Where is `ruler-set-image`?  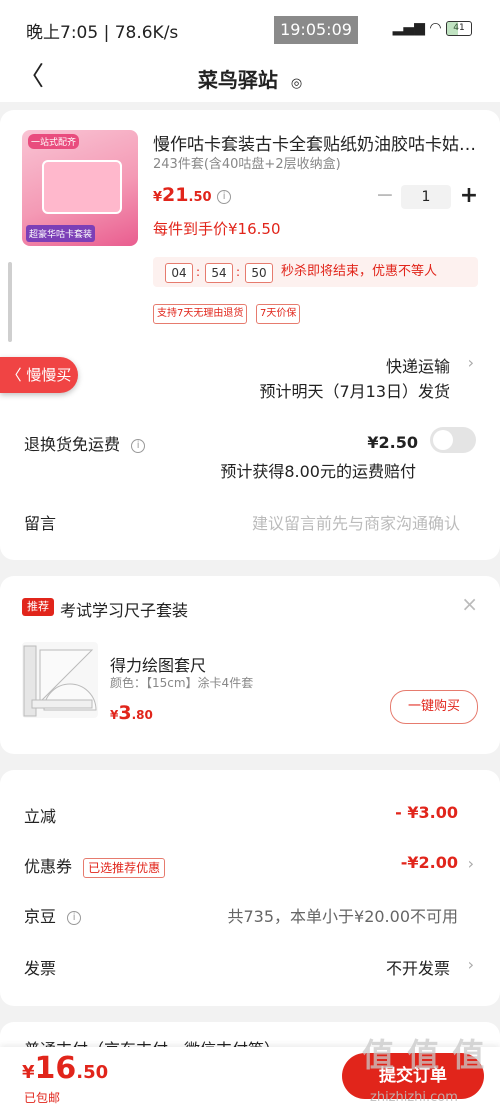
ruler-set-image is located at coordinates (60, 680).